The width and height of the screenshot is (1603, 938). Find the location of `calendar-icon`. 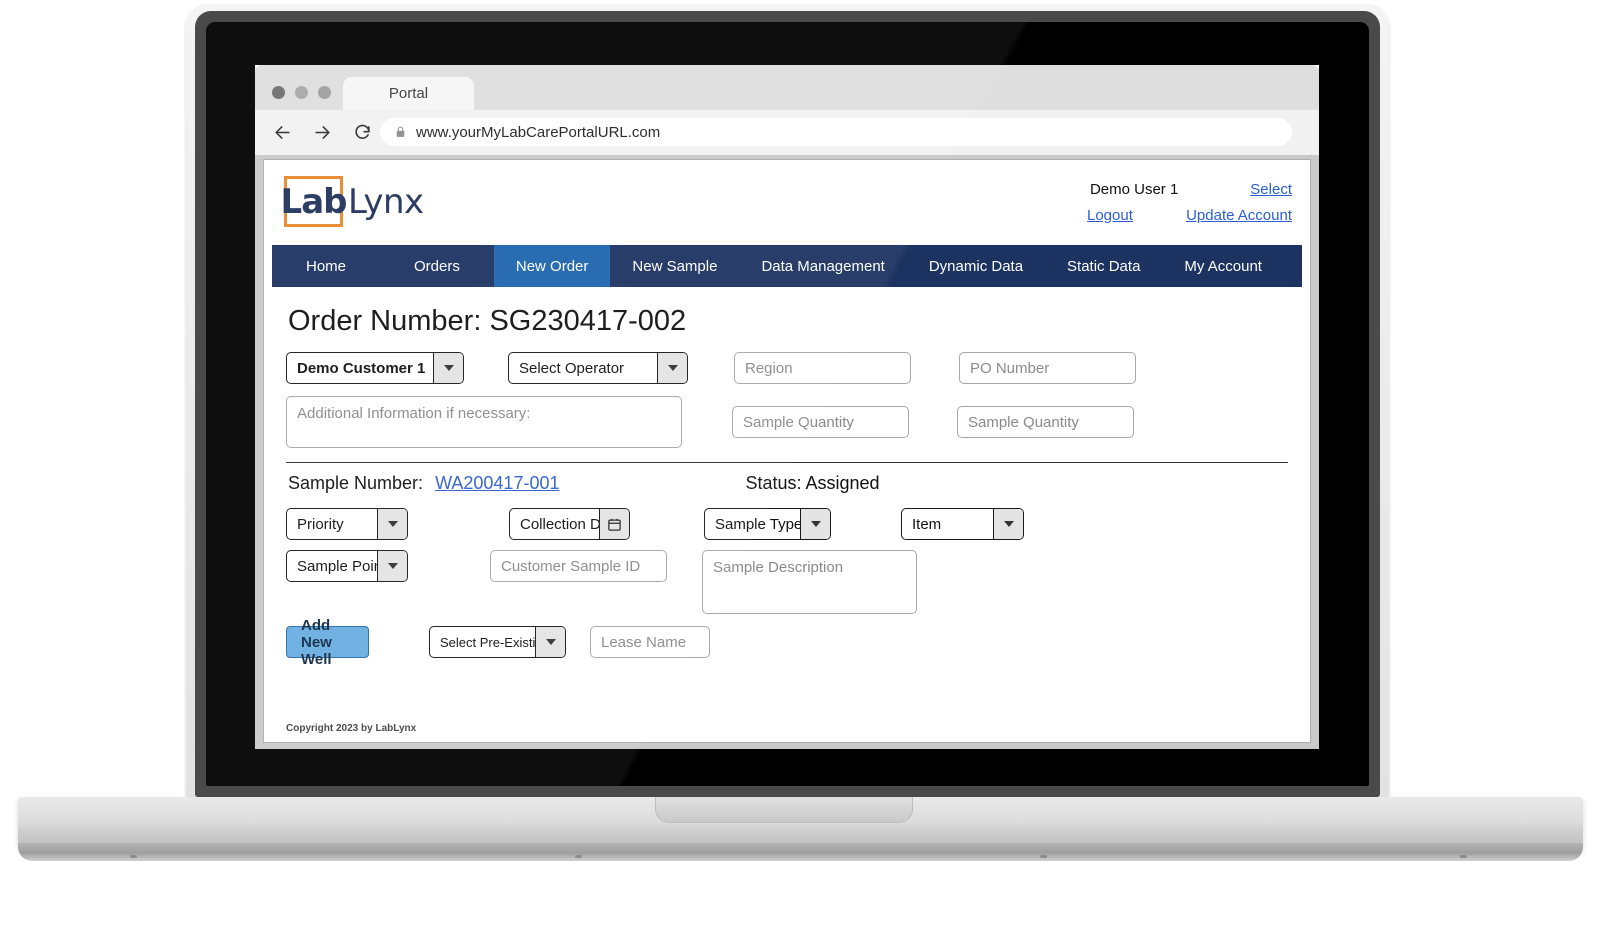

calendar-icon is located at coordinates (614, 524).